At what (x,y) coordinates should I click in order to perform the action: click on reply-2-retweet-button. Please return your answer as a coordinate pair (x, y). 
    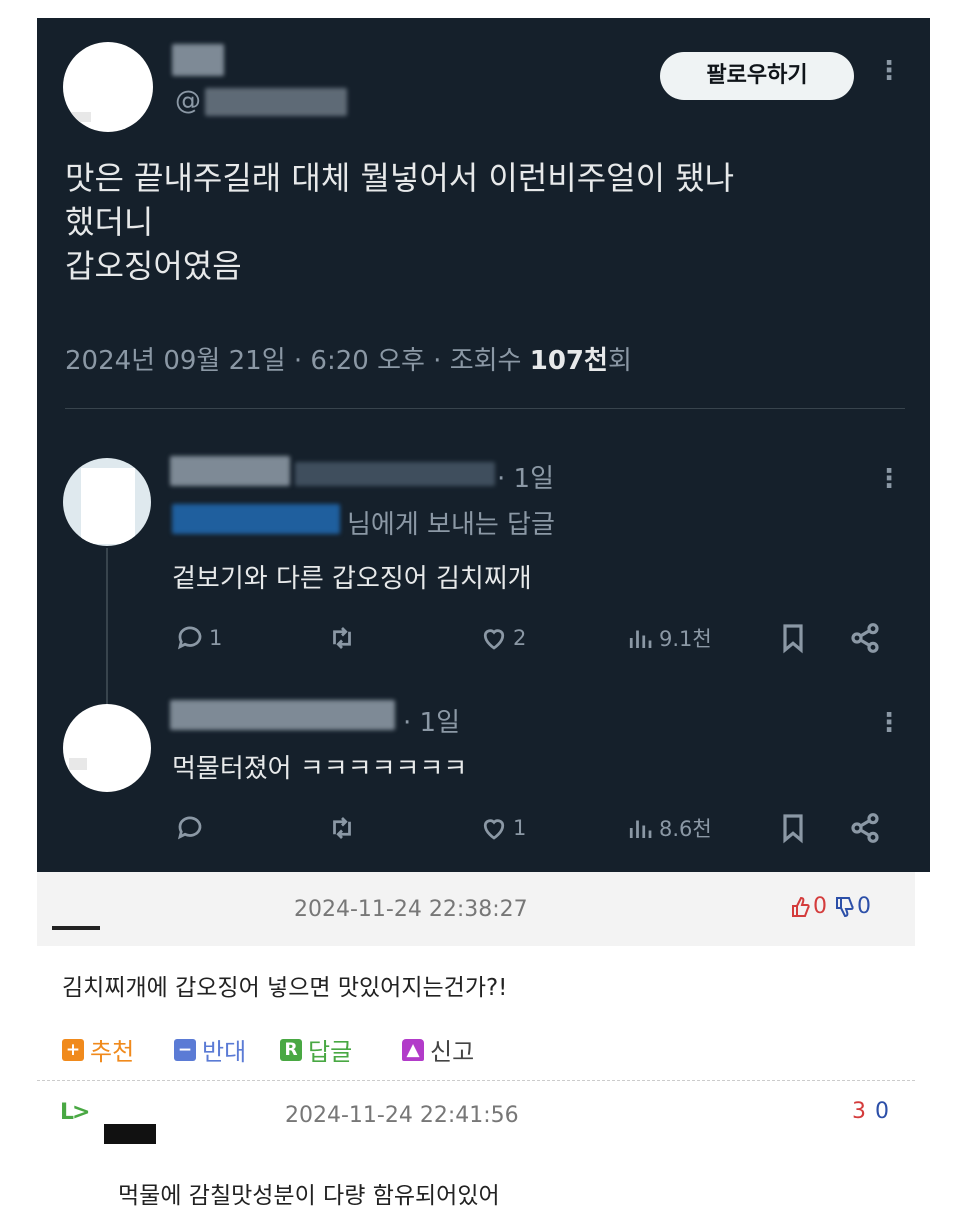
    Looking at the image, I should click on (342, 828).